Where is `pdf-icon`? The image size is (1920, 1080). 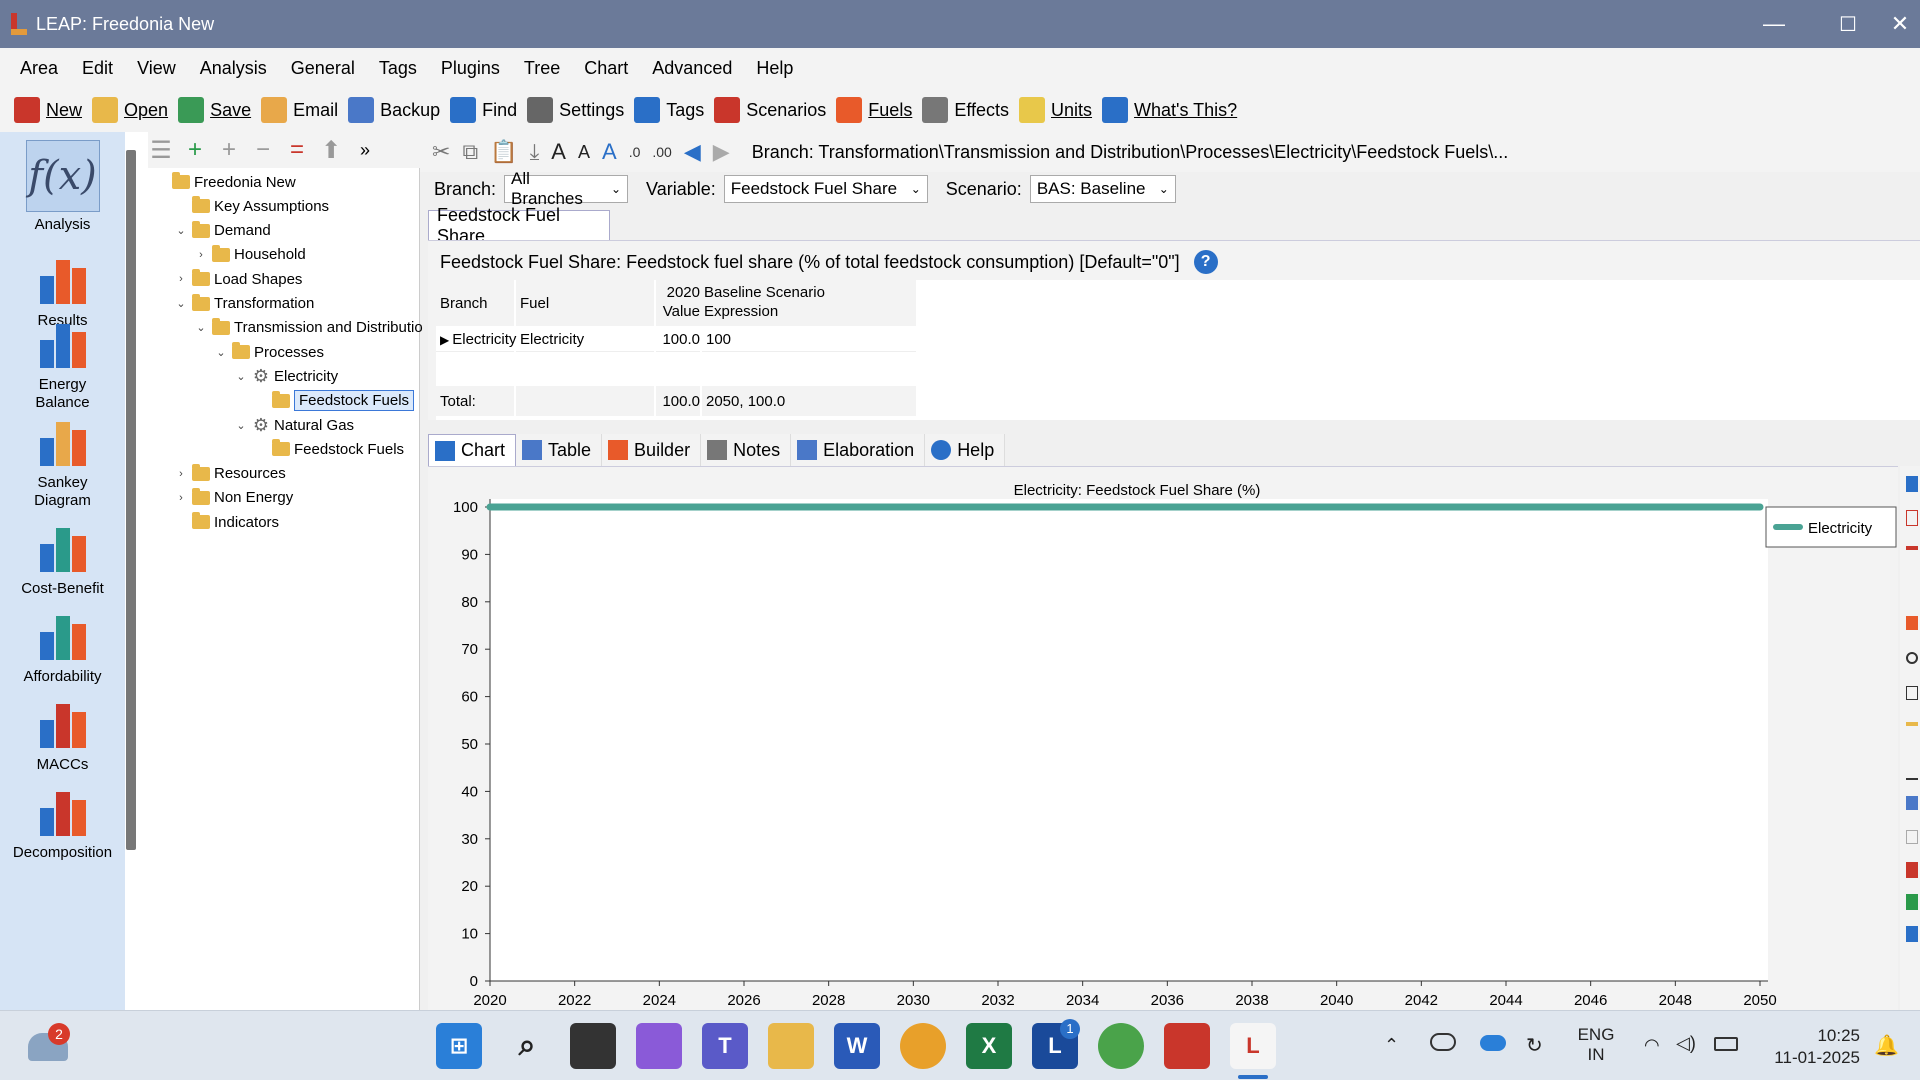
pdf-icon is located at coordinates (1912, 870).